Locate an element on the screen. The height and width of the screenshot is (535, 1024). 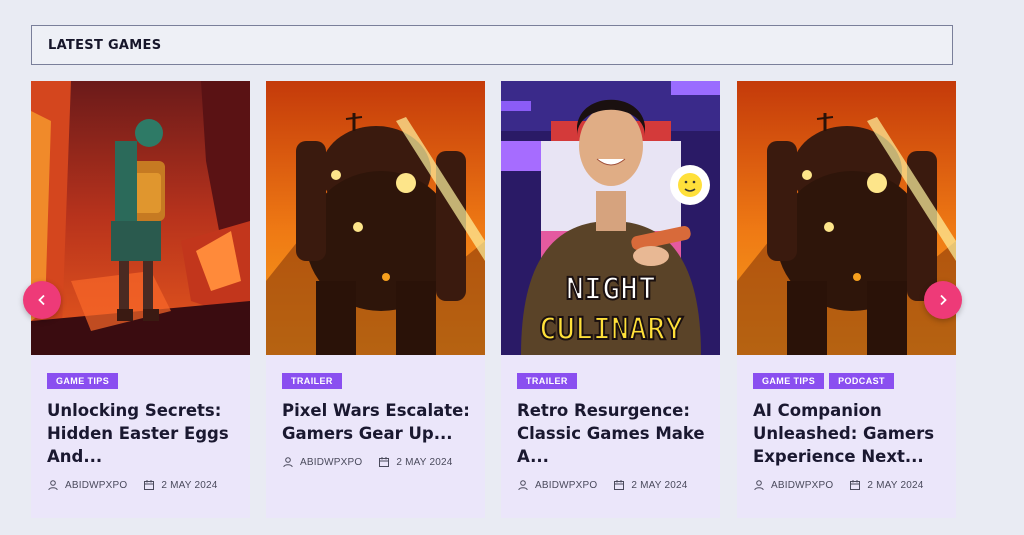
chevron-right-icon is located at coordinates (943, 300).